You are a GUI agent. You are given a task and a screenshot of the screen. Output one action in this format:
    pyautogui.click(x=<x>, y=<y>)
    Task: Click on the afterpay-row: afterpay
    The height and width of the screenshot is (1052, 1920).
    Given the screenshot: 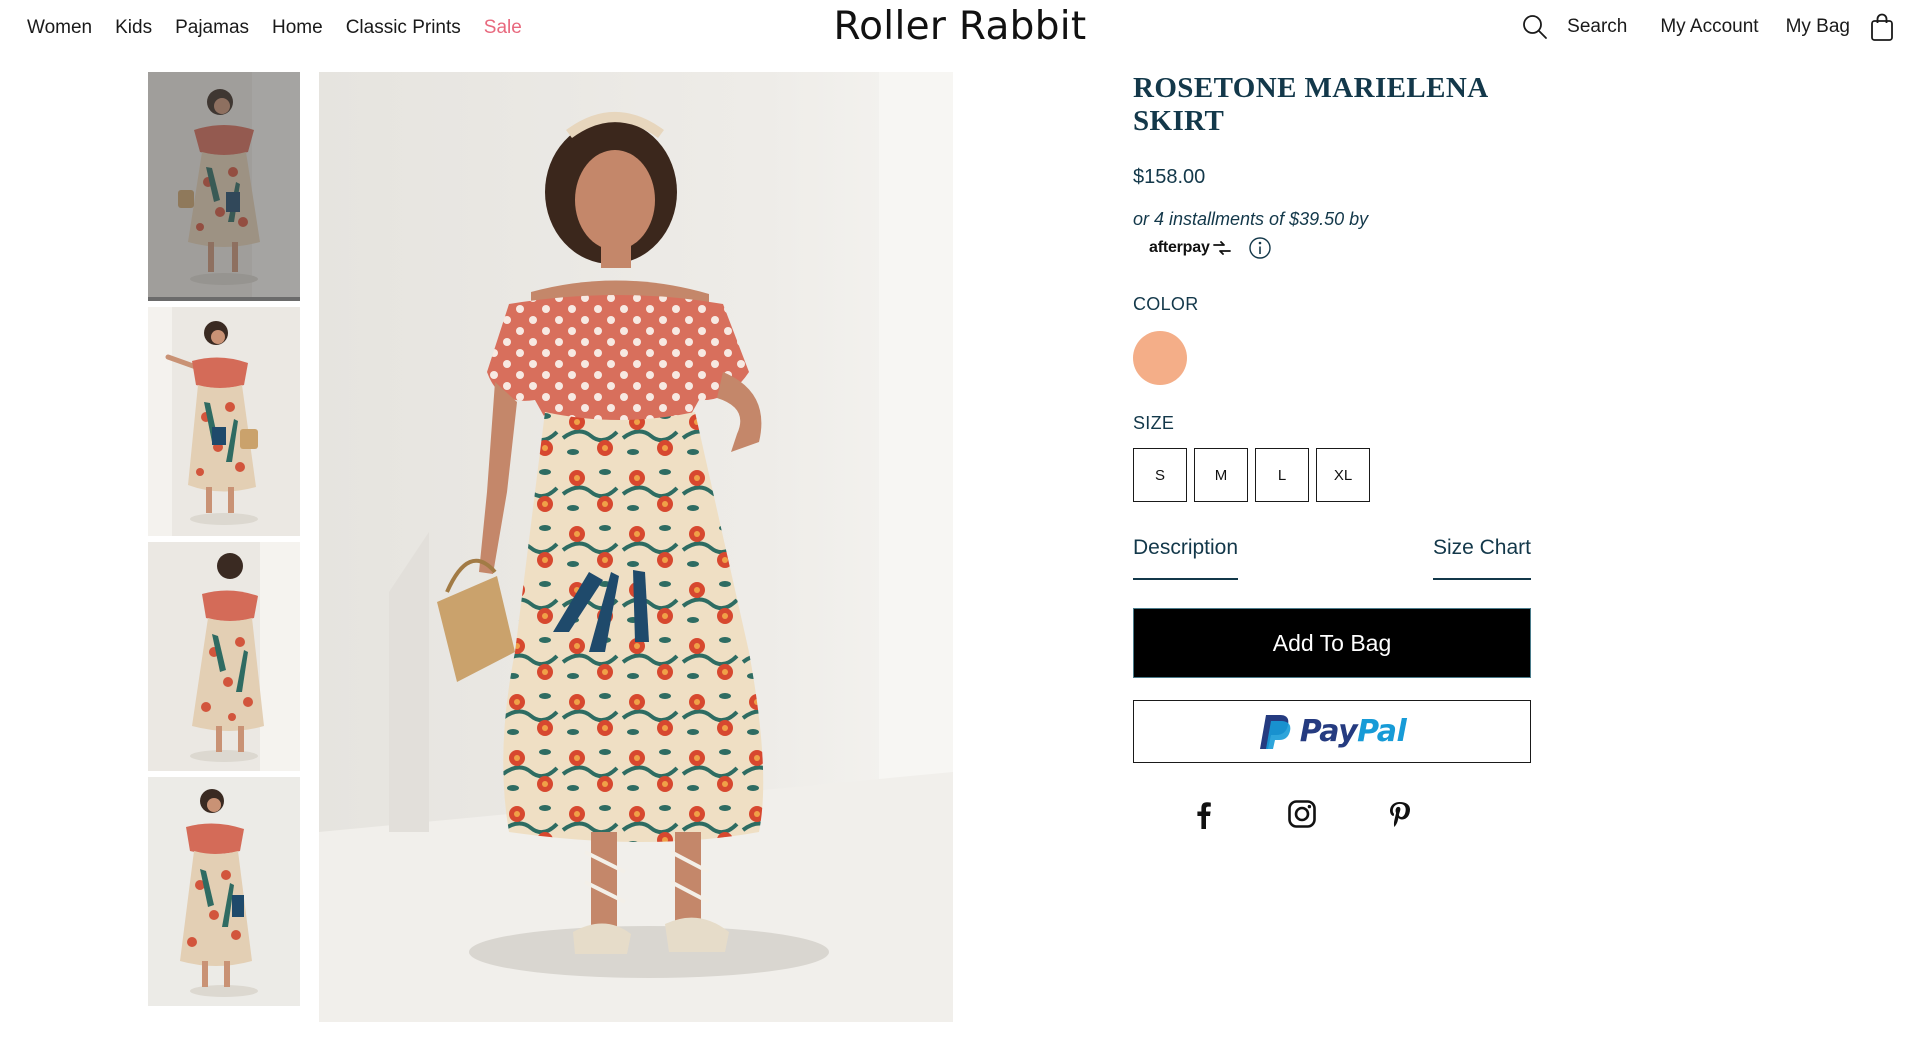 What is the action you would take?
    pyautogui.click(x=1333, y=248)
    